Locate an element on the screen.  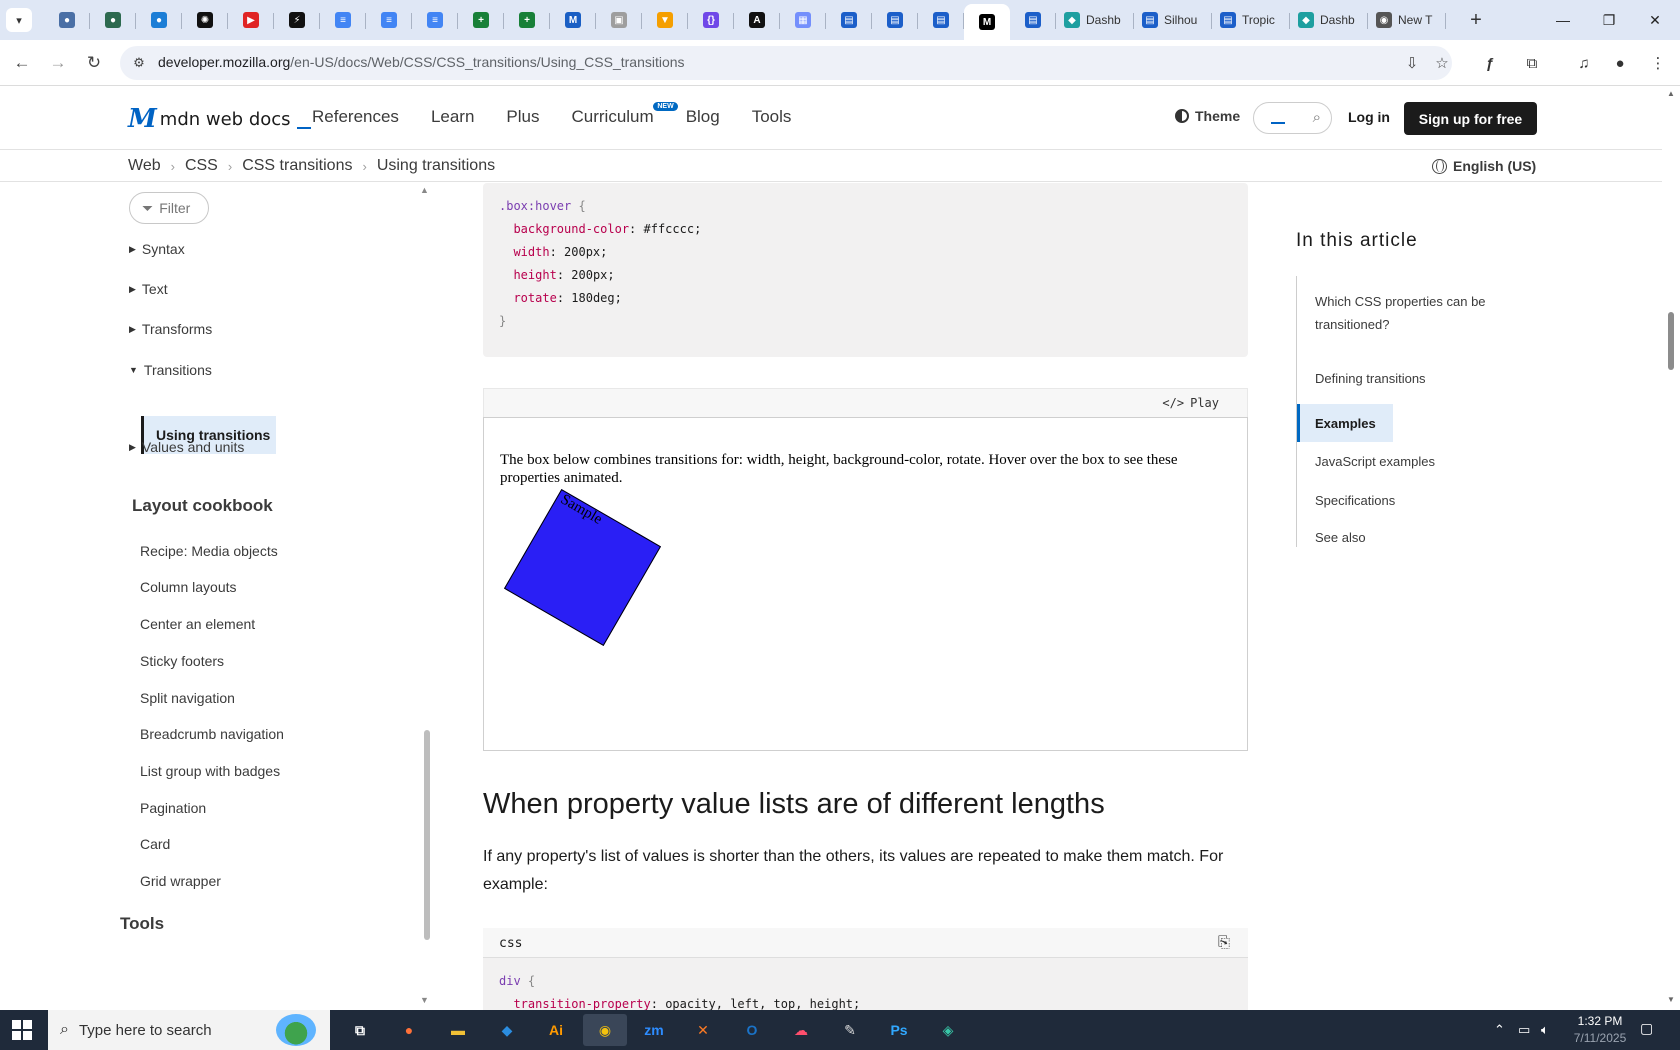
back-button: ← is located at coordinates (22, 63).